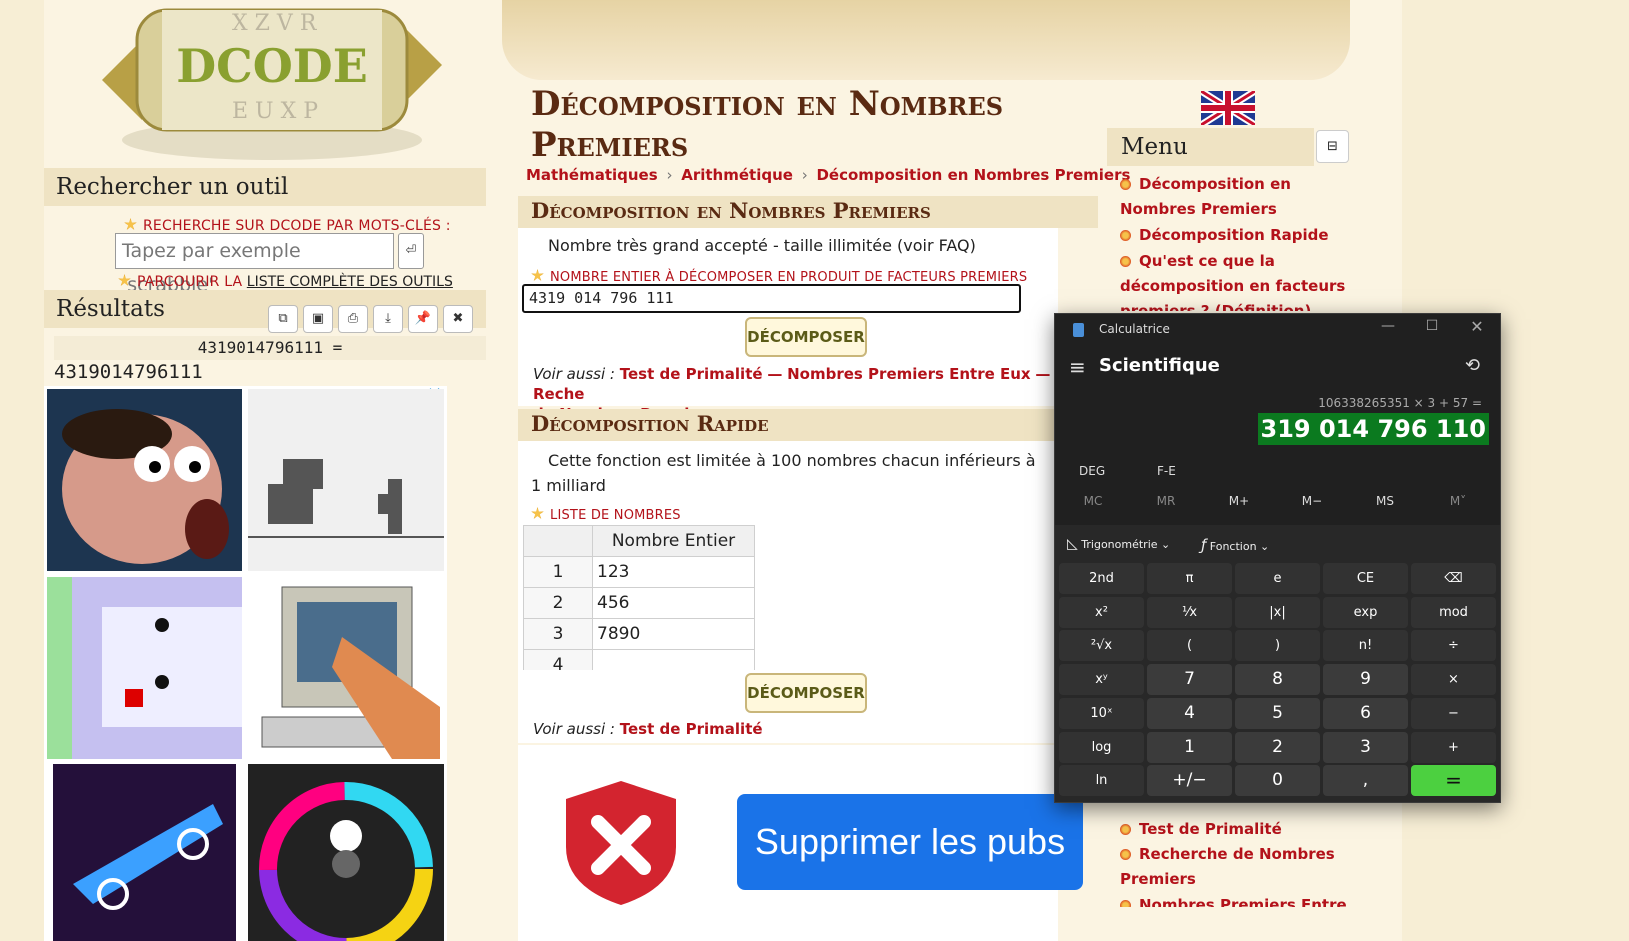 Image resolution: width=1629 pixels, height=941 pixels. Describe the element at coordinates (926, 40) in the screenshot. I see `parchment-top` at that location.